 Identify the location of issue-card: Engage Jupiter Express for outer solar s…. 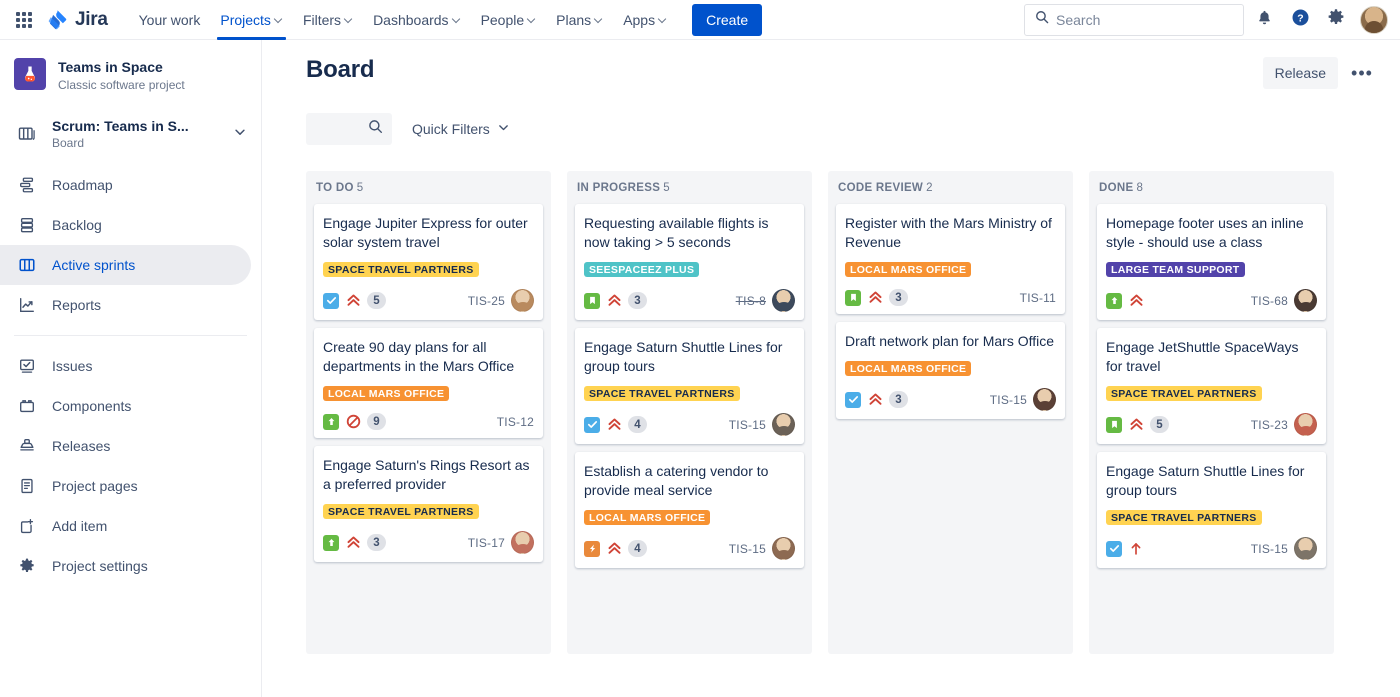
(428, 262).